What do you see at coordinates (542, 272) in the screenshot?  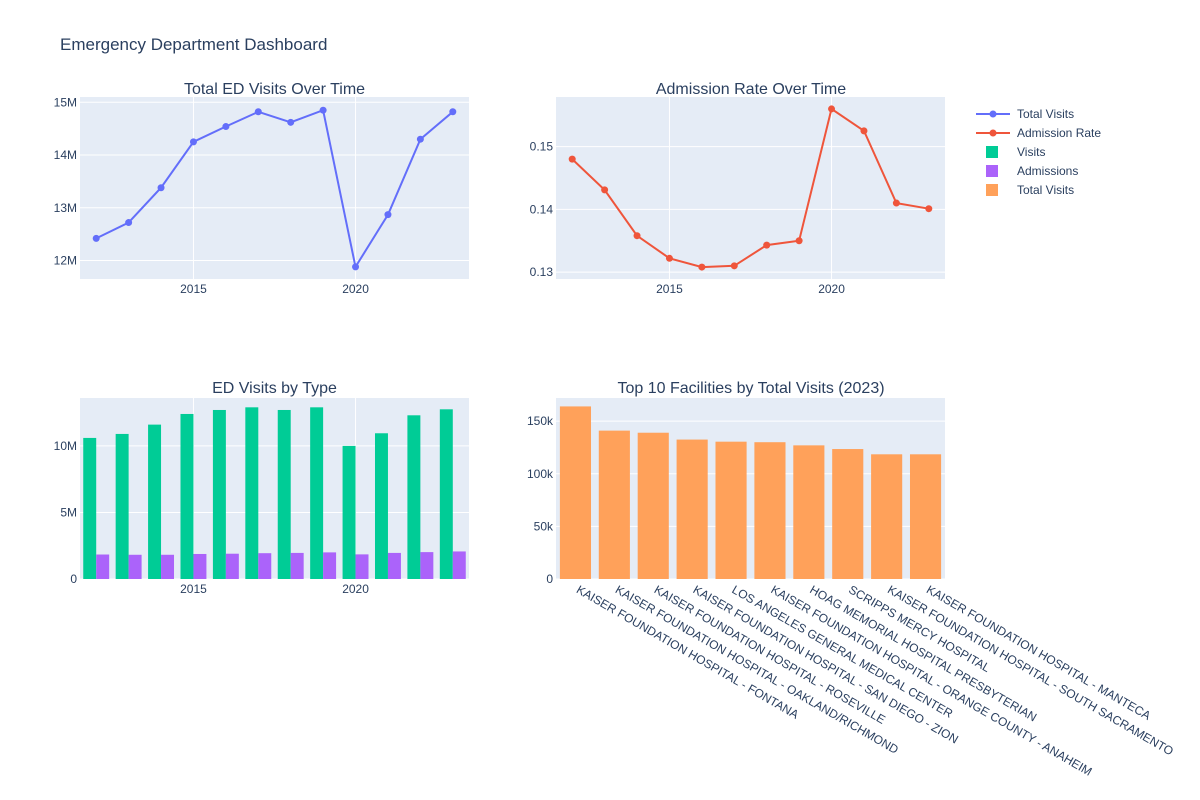 I see `y-tick-label: 0.13` at bounding box center [542, 272].